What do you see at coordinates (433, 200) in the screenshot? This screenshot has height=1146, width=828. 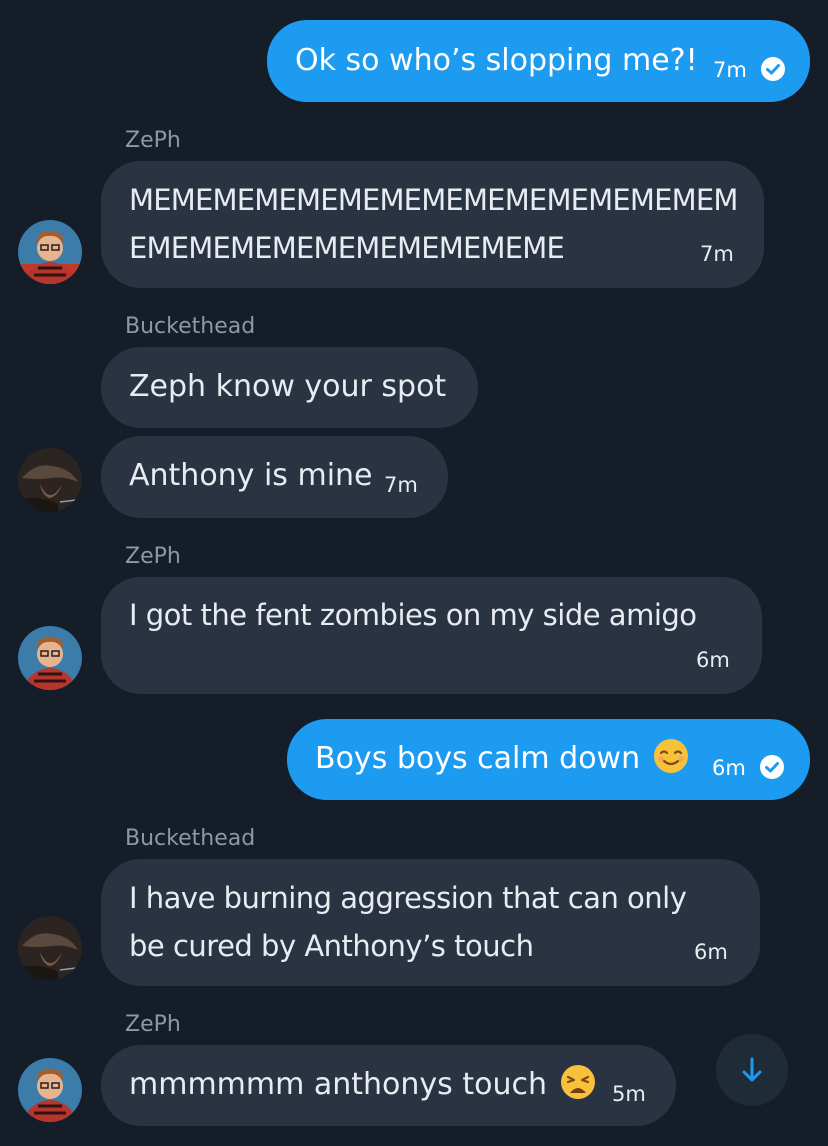 I see `message-text-line: MEMEMEMEMEMEMEMEMEMEMEMEMEMEM` at bounding box center [433, 200].